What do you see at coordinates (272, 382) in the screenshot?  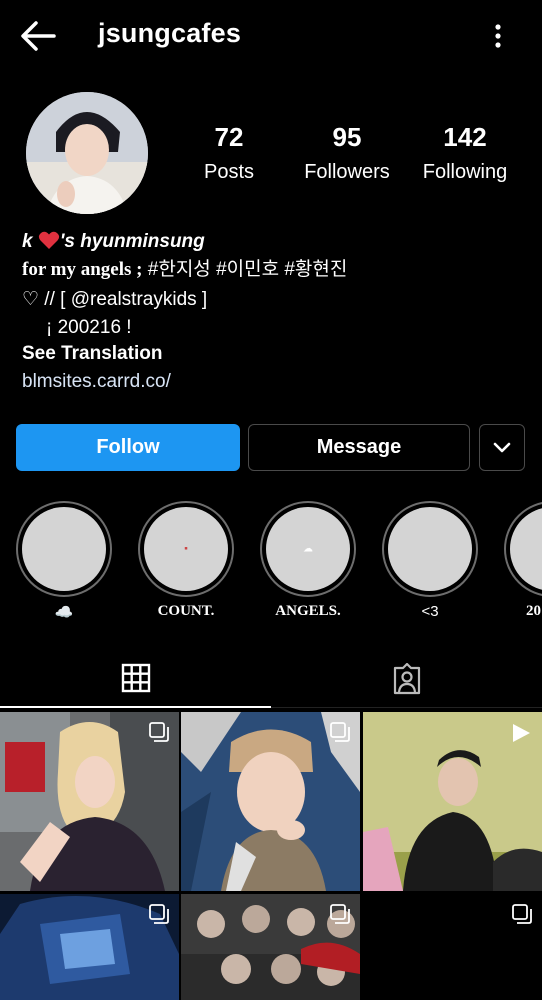 I see `bio-website-link: blmsites.carrd.co/` at bounding box center [272, 382].